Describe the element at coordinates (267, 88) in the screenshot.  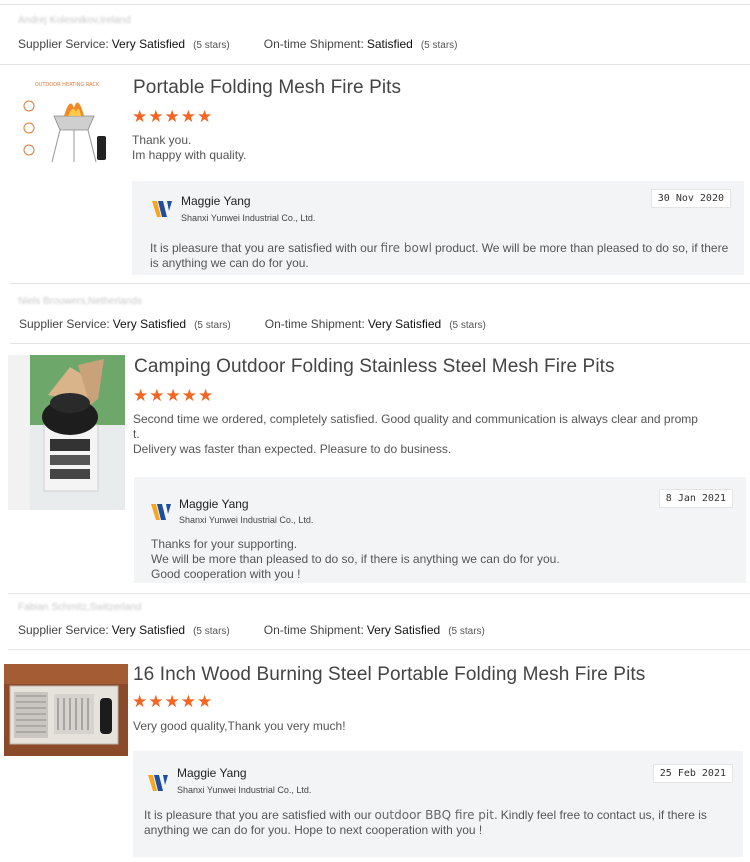
I see `product-title: Portable Folding Mesh Fire Pits` at that location.